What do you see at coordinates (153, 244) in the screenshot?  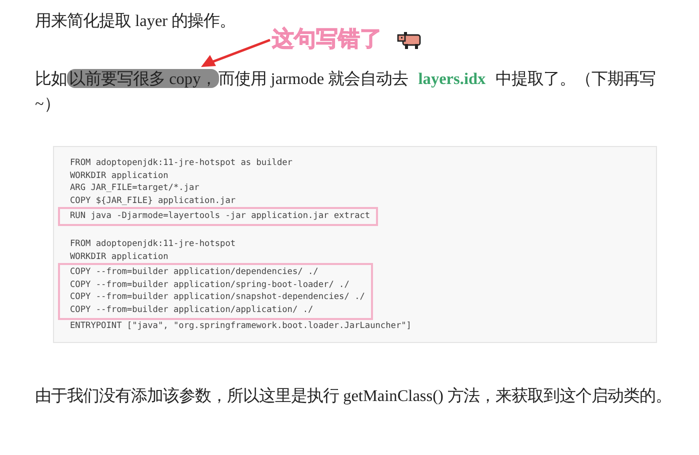 I see `code-line: FROM adoptopenjdk:11-jre-hotspot` at bounding box center [153, 244].